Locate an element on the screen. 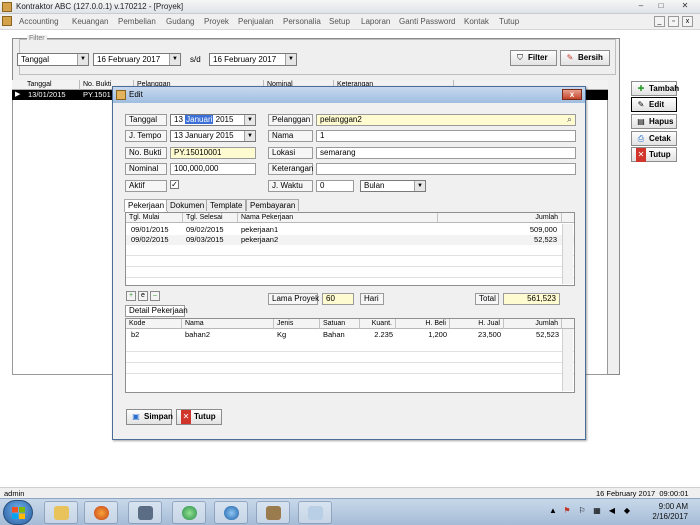  menu-proyek: Proyek is located at coordinates (216, 21).